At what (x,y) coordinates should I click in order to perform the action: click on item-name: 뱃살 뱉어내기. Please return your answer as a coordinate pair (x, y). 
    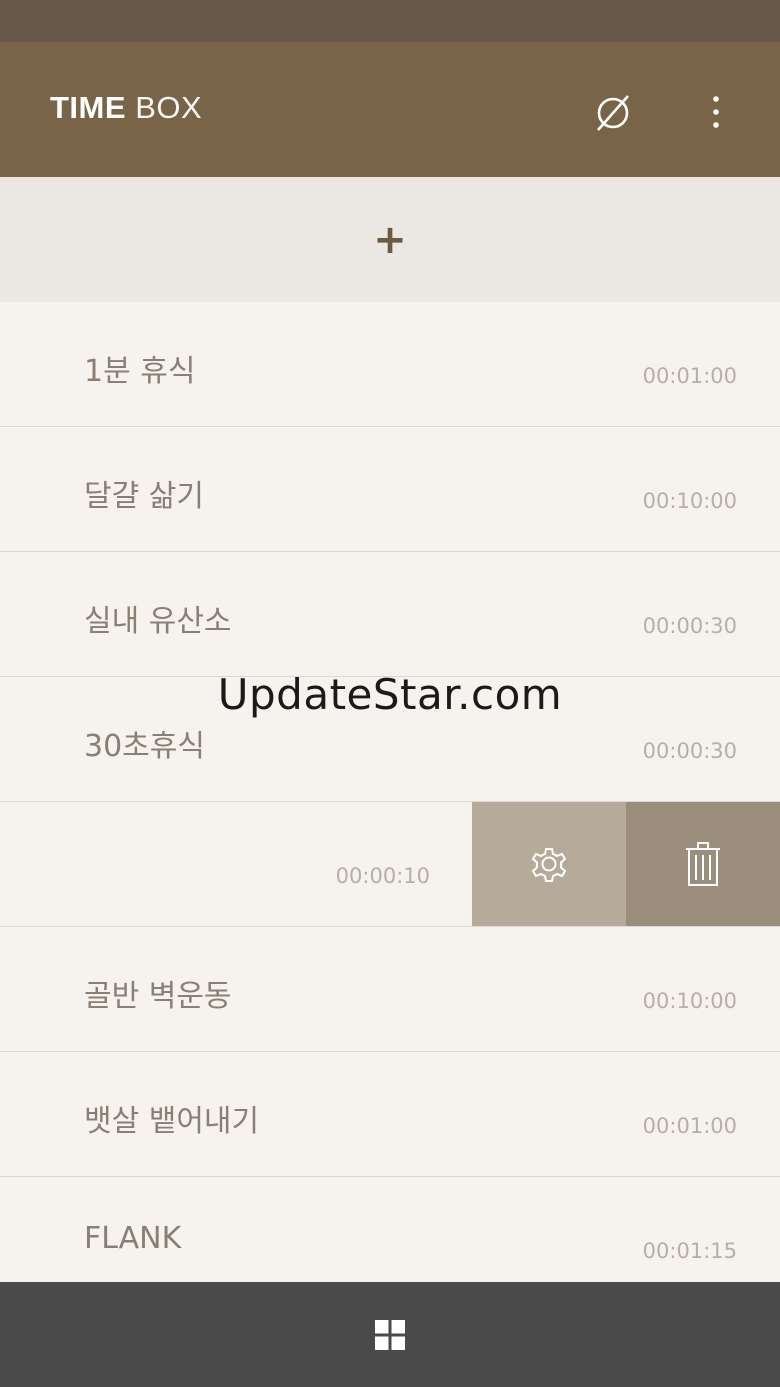
    Looking at the image, I should click on (172, 1121).